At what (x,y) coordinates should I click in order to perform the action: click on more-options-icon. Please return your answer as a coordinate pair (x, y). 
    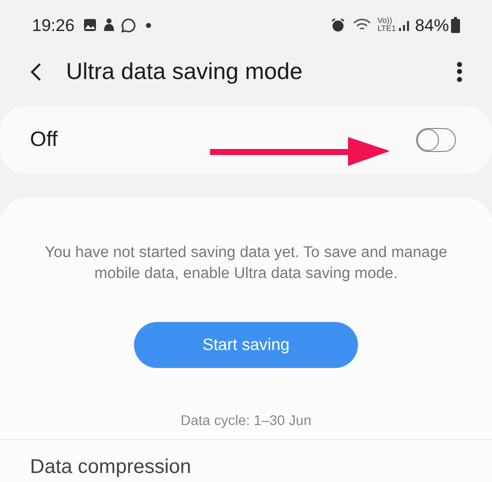
    Looking at the image, I should click on (459, 72).